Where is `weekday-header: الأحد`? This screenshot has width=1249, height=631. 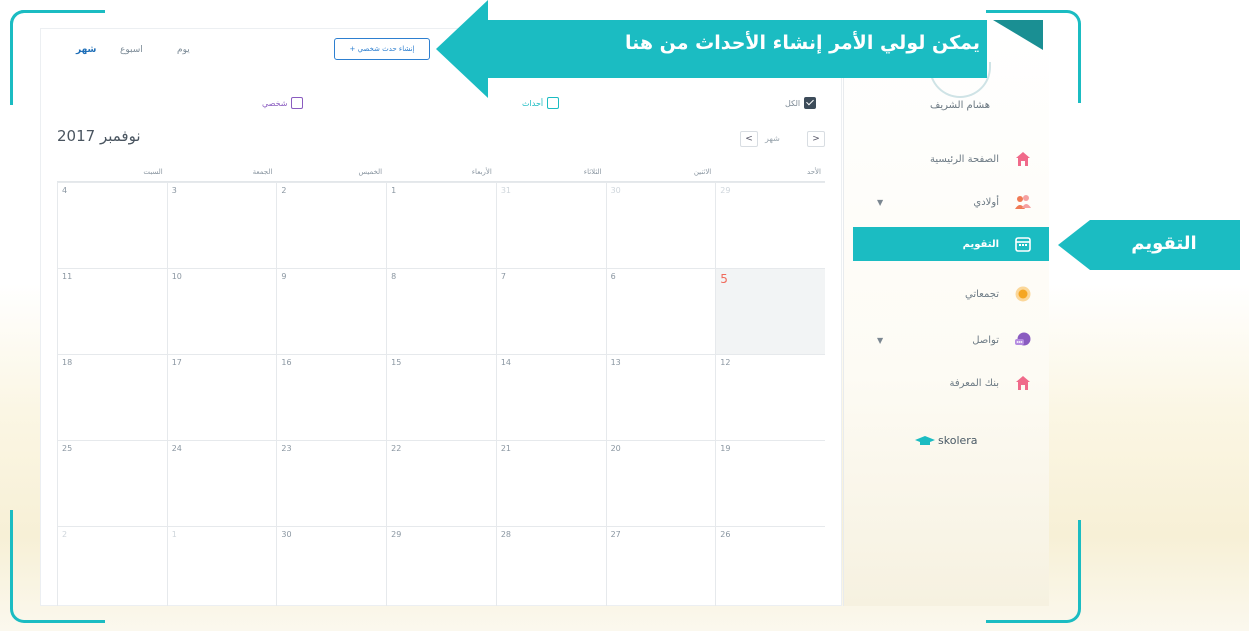 weekday-header: الأحد is located at coordinates (770, 172).